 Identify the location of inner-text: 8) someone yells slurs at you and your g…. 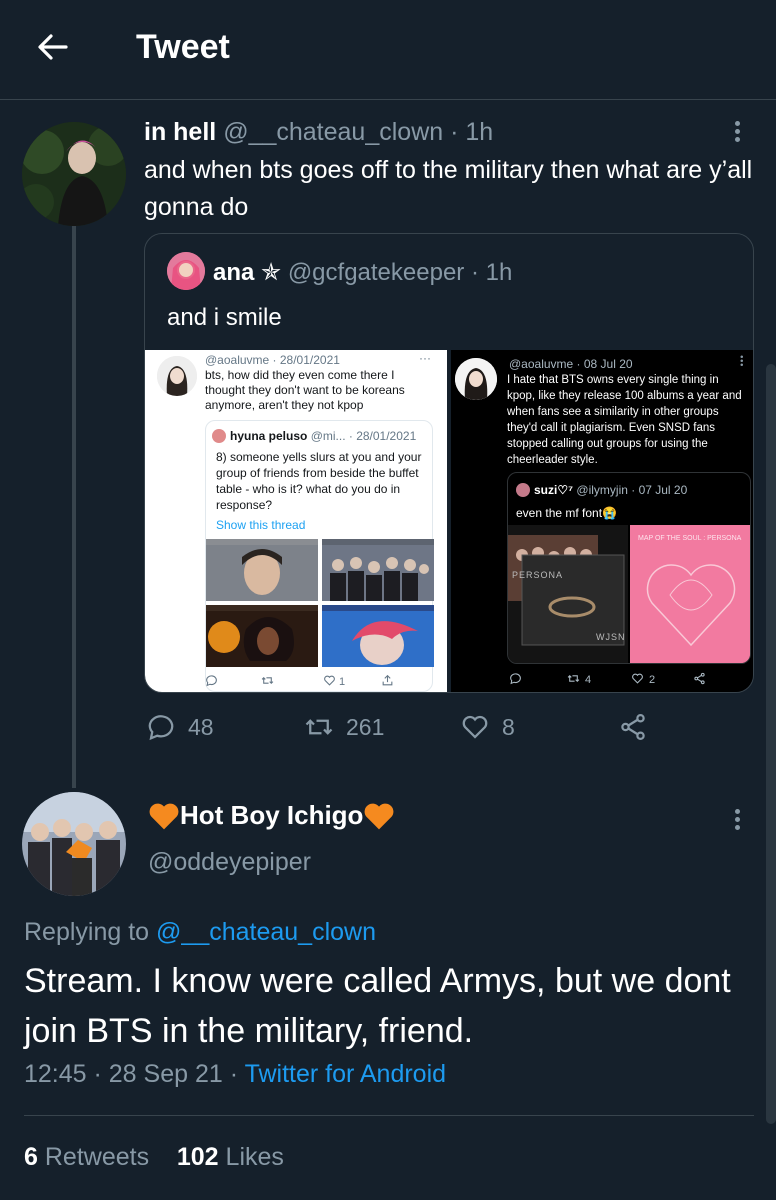
(319, 481).